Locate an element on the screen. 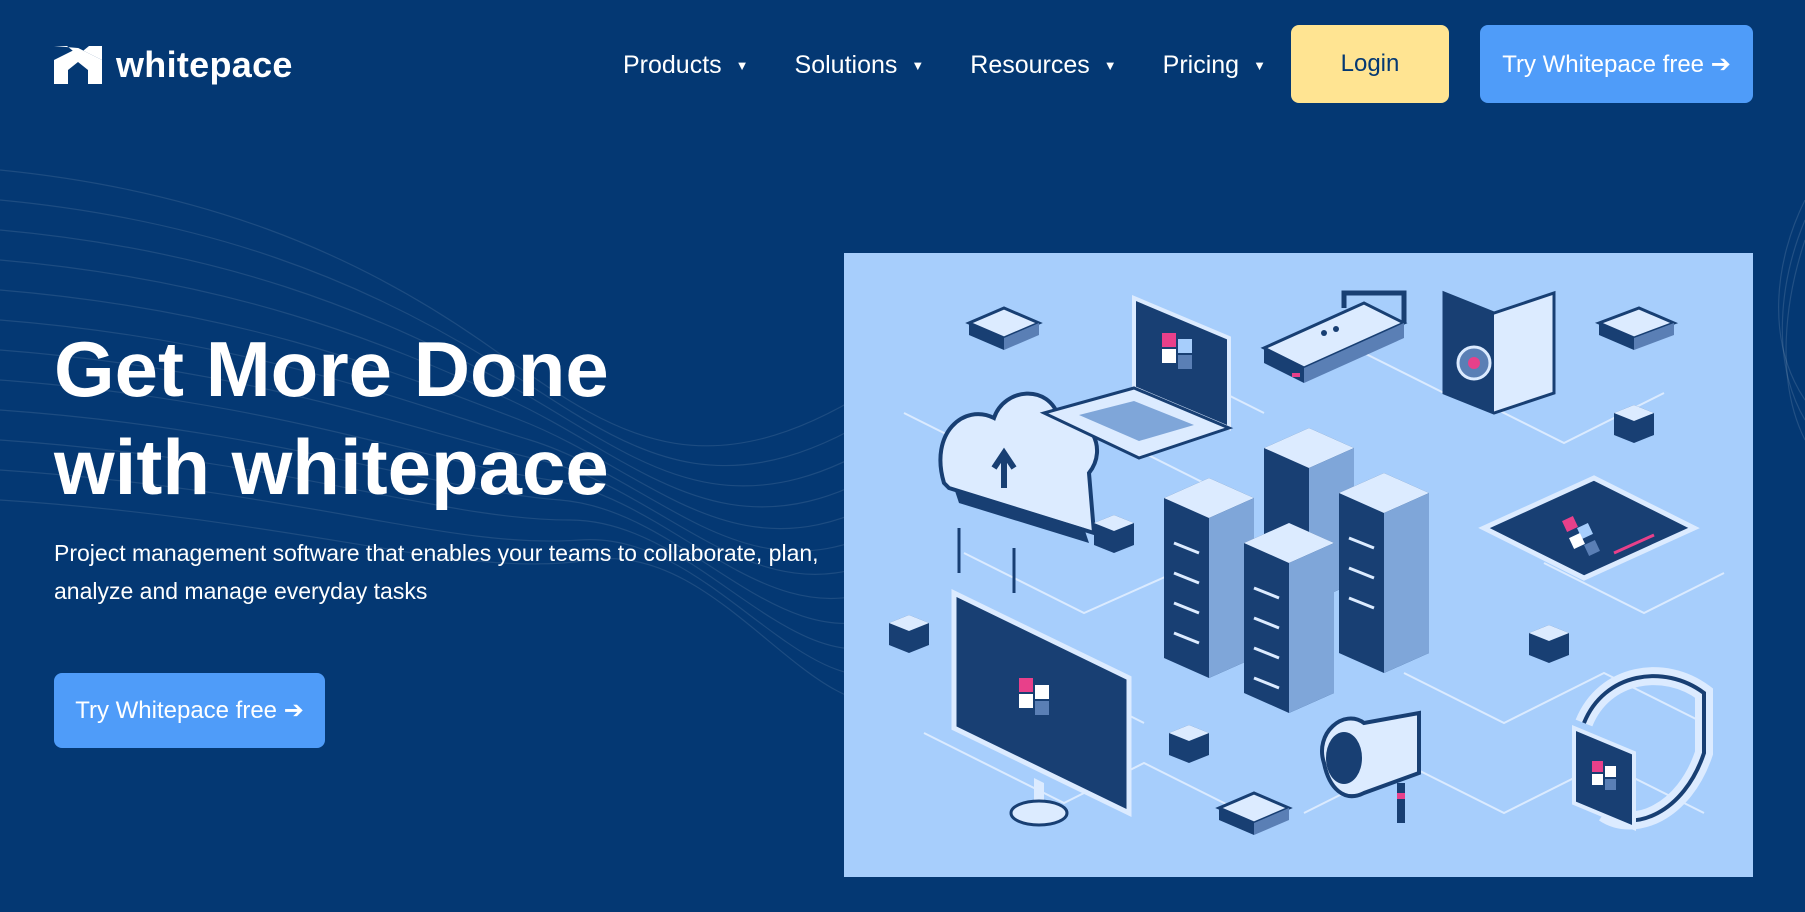 This screenshot has height=912, width=1805. brand-name: whitepace is located at coordinates (204, 64).